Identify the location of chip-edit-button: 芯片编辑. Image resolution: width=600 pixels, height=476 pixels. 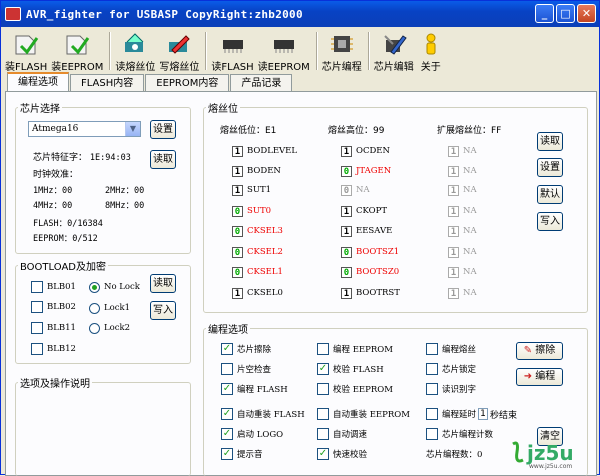
(394, 51).